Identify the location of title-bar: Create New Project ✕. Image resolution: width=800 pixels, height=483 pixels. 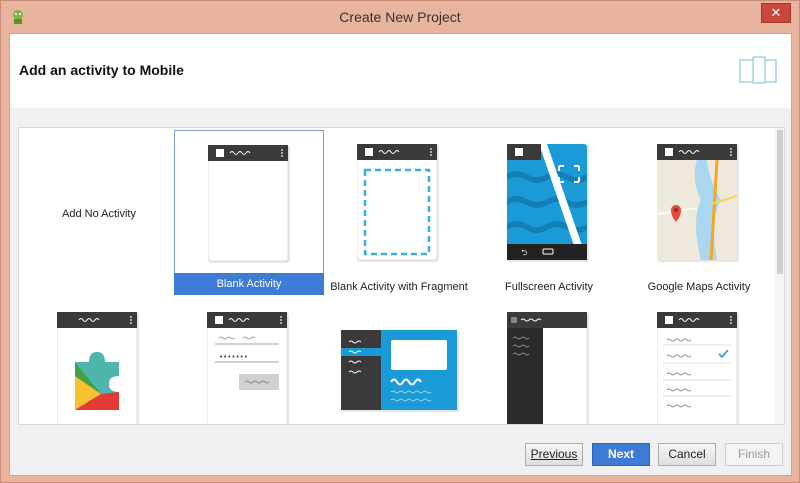
(400, 17).